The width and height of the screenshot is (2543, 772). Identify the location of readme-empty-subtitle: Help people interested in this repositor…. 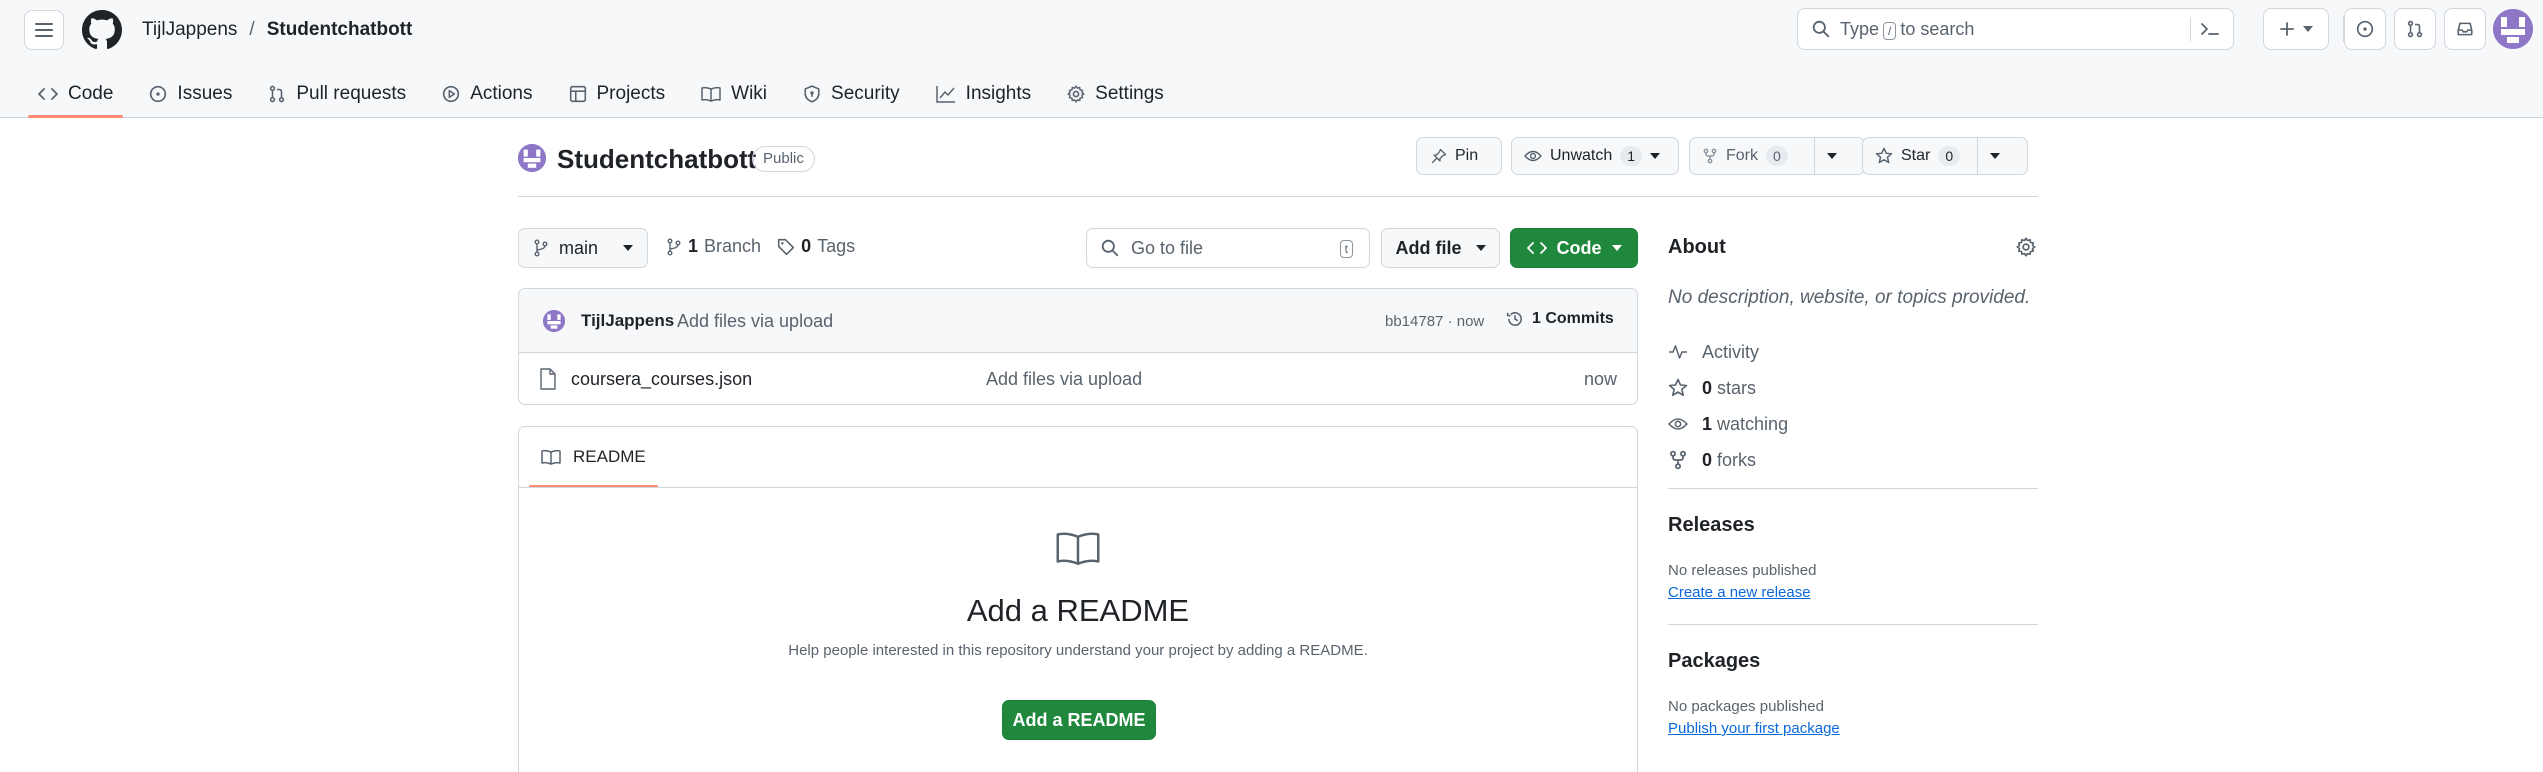
(1078, 650).